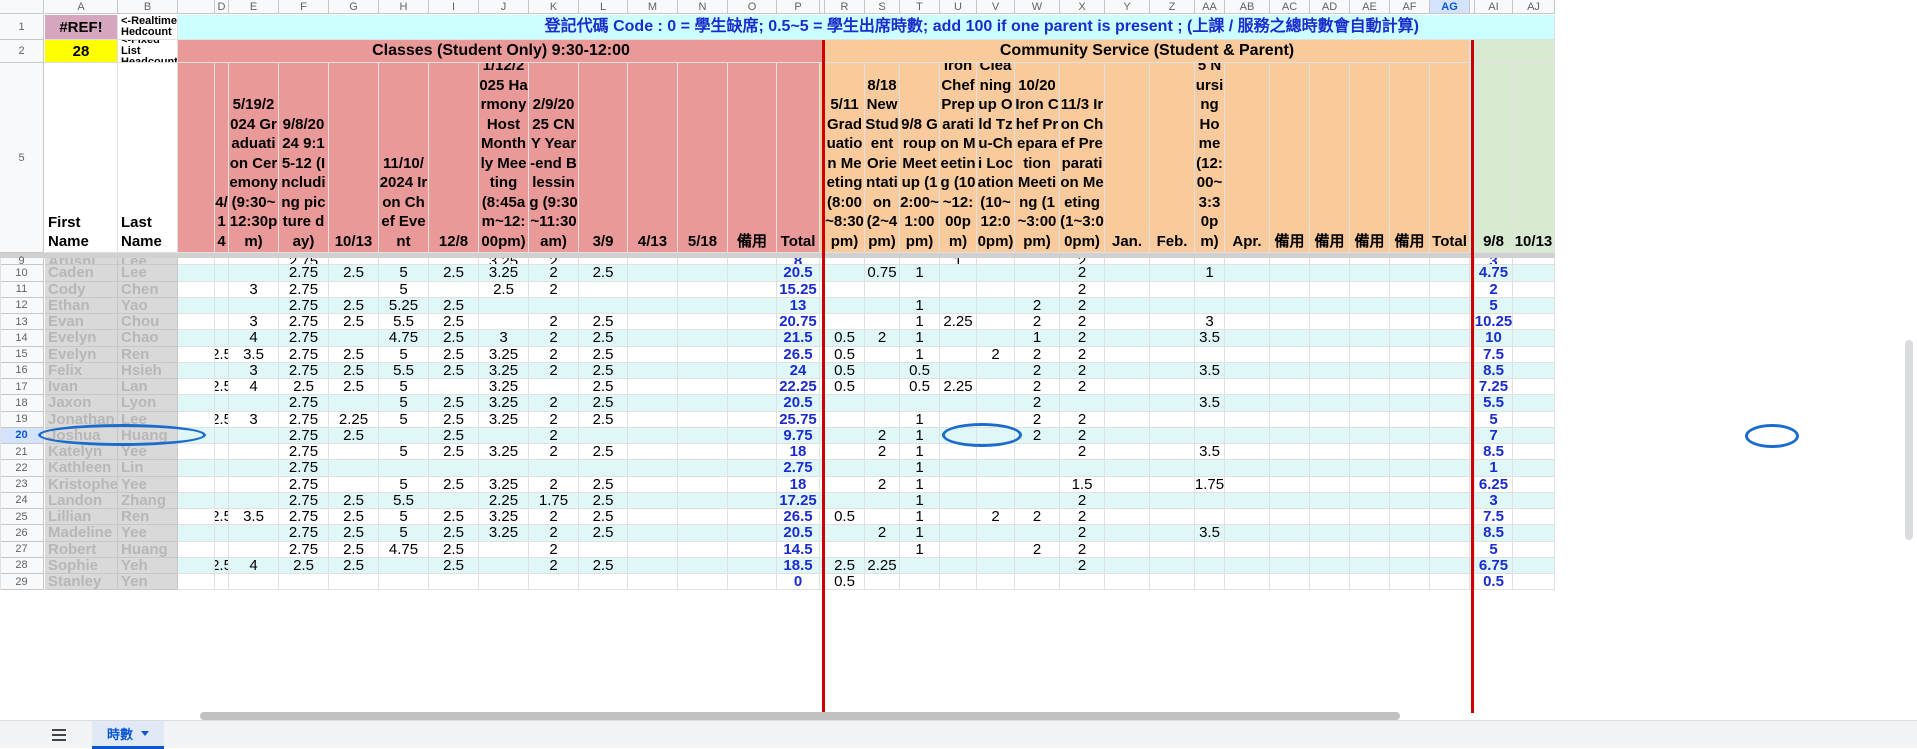 The width and height of the screenshot is (1917, 749). What do you see at coordinates (1494, 484) in the screenshot?
I see `total-cell: 6.25` at bounding box center [1494, 484].